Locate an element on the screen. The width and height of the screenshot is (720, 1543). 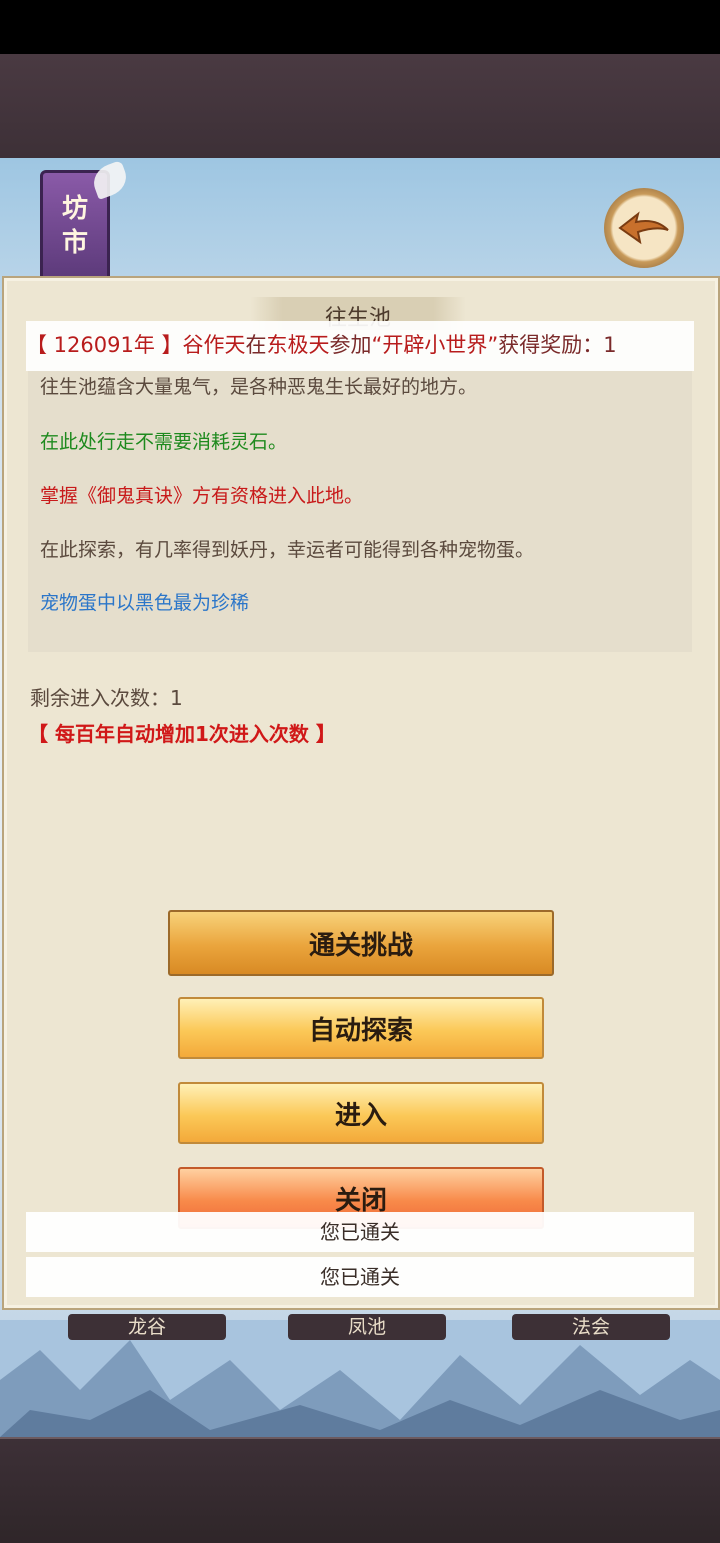
description-line: 掌握《御鬼真诀》方有资格进入此地。 is located at coordinates (202, 496).